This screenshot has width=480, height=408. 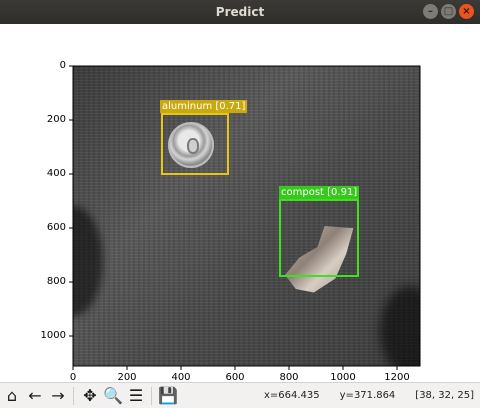 I want to click on y-tick-label: 0, so click(x=62, y=65).